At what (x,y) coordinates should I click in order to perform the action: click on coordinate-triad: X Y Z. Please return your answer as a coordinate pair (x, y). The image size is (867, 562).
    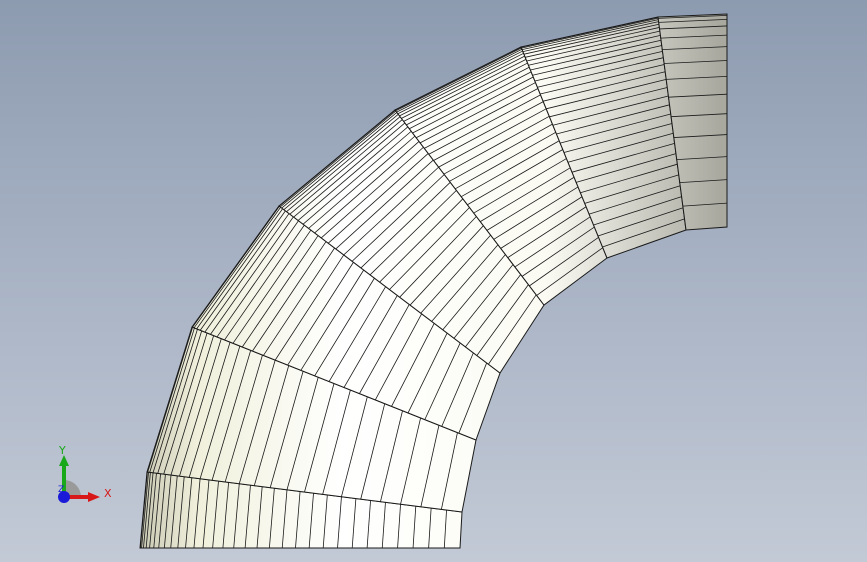
    Looking at the image, I should click on (85, 475).